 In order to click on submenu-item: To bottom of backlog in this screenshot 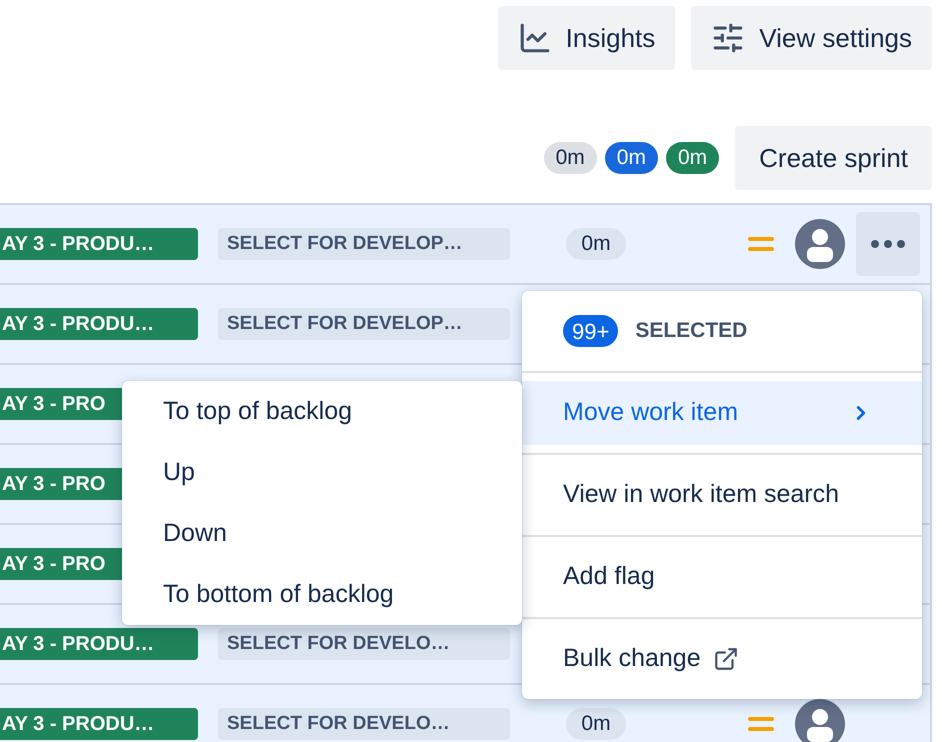, I will do `click(322, 594)`.